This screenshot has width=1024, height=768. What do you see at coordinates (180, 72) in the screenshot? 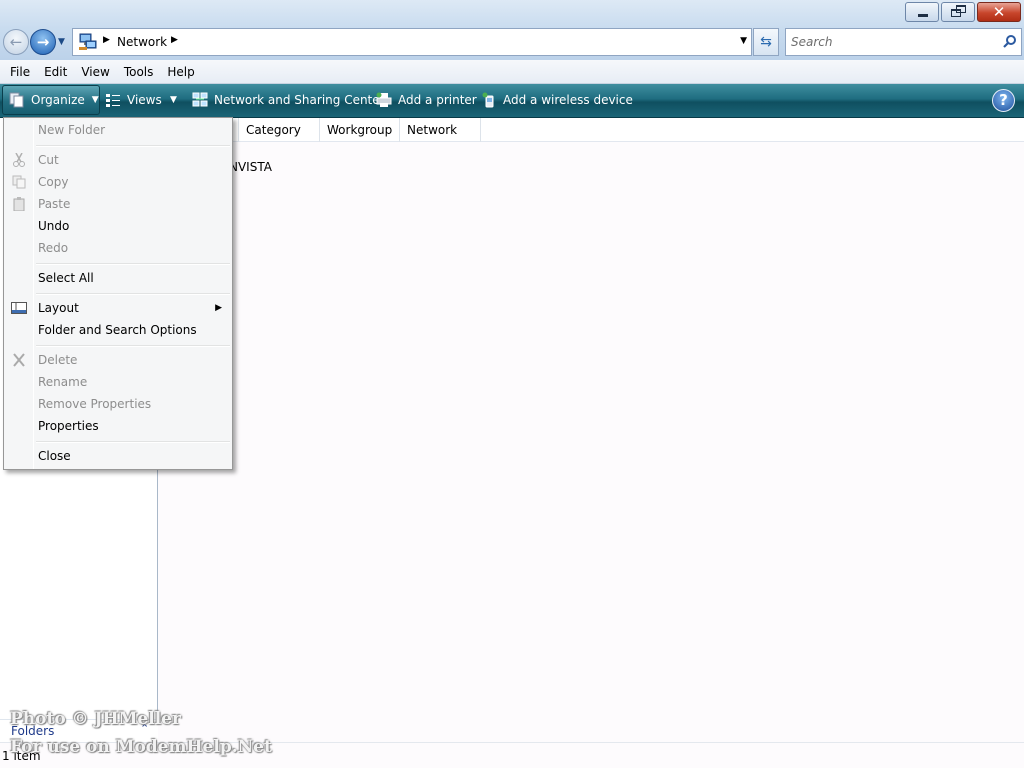
I see `menu-help: Help` at bounding box center [180, 72].